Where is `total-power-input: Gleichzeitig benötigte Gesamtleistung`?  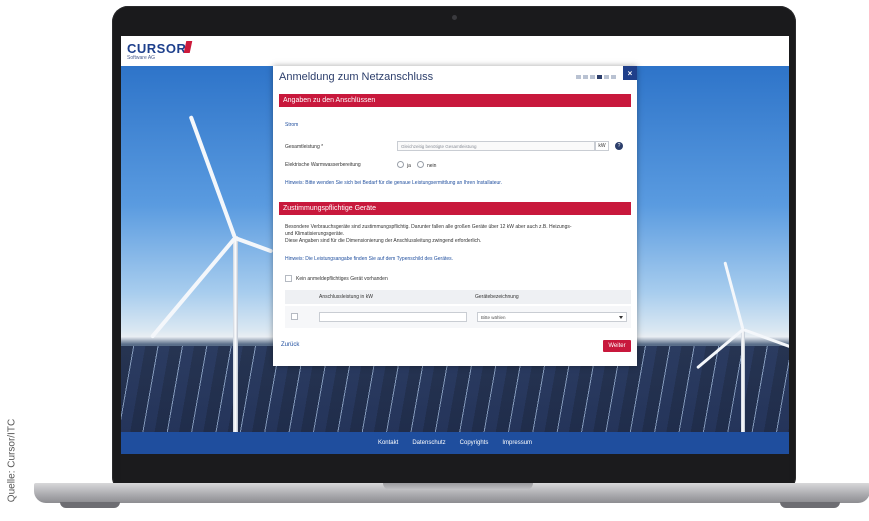
total-power-input: Gleichzeitig benötigte Gesamtleistung is located at coordinates (496, 146).